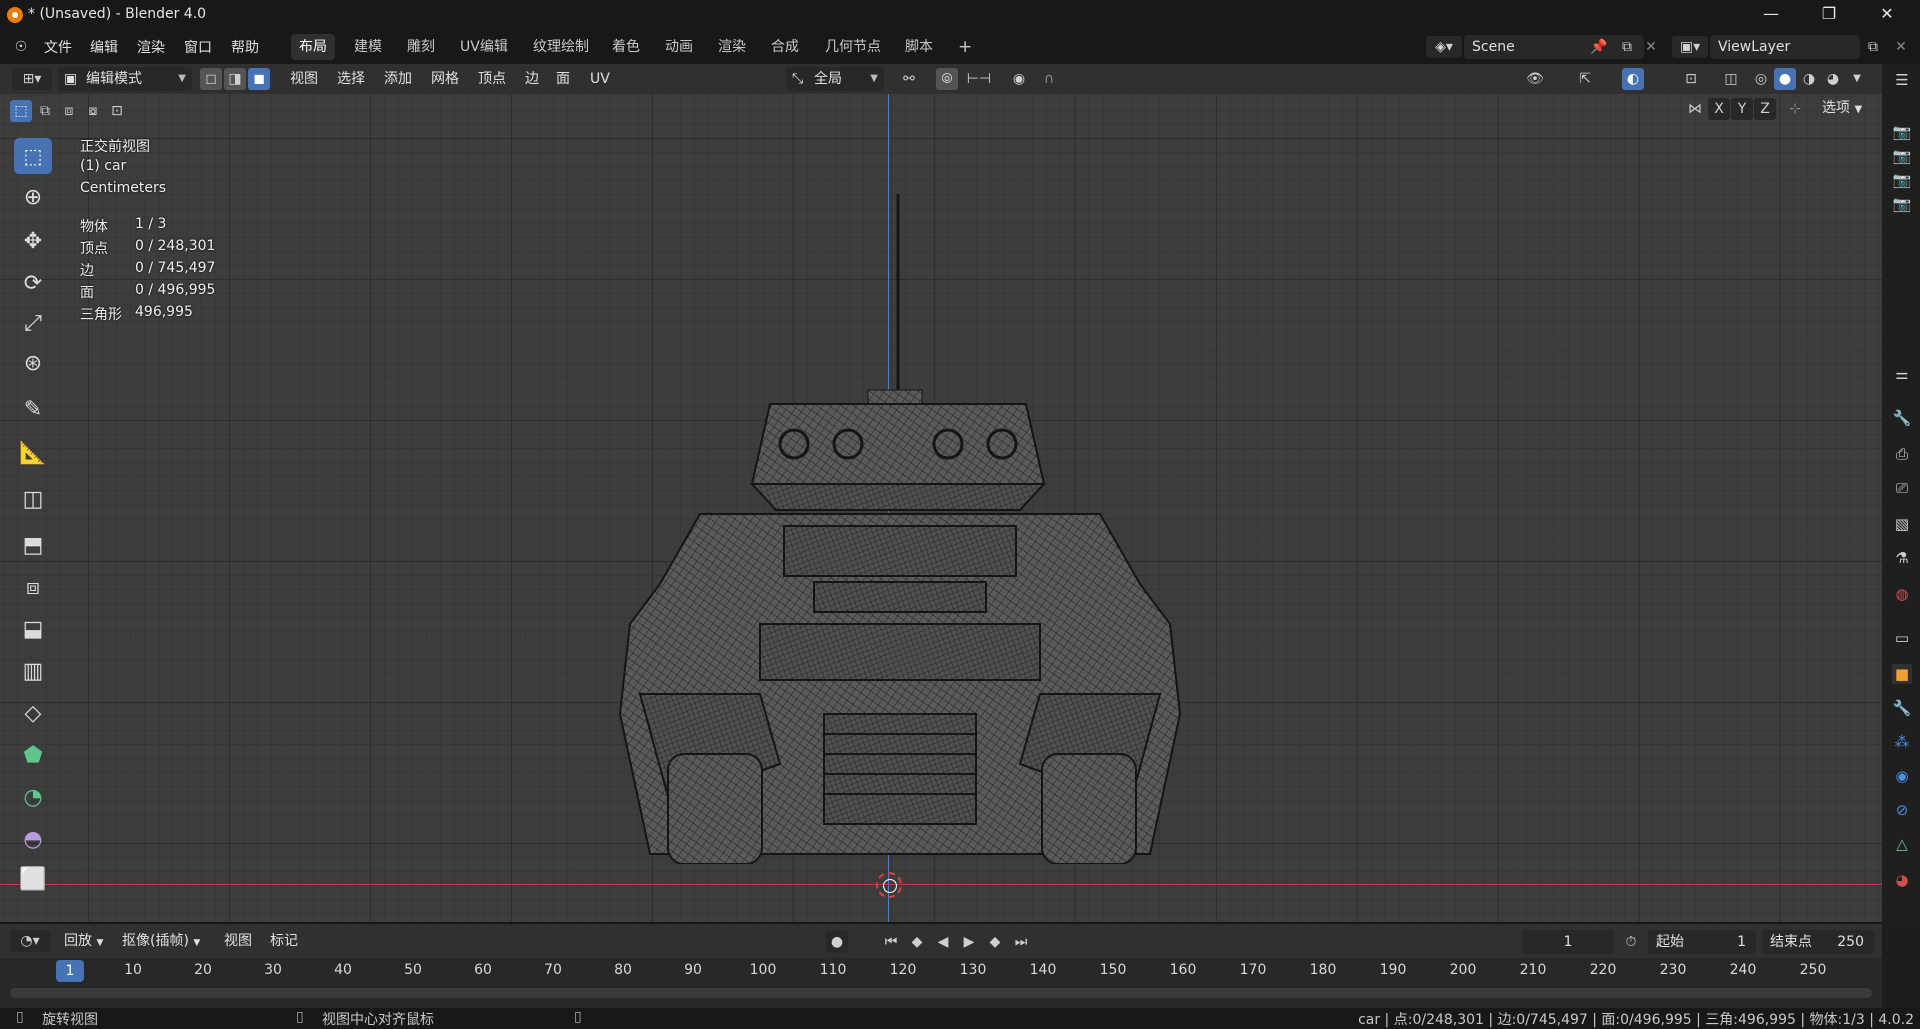 Image resolution: width=1920 pixels, height=1029 pixels. Describe the element at coordinates (919, 47) in the screenshot. I see `tab-scripting: 脚本` at that location.